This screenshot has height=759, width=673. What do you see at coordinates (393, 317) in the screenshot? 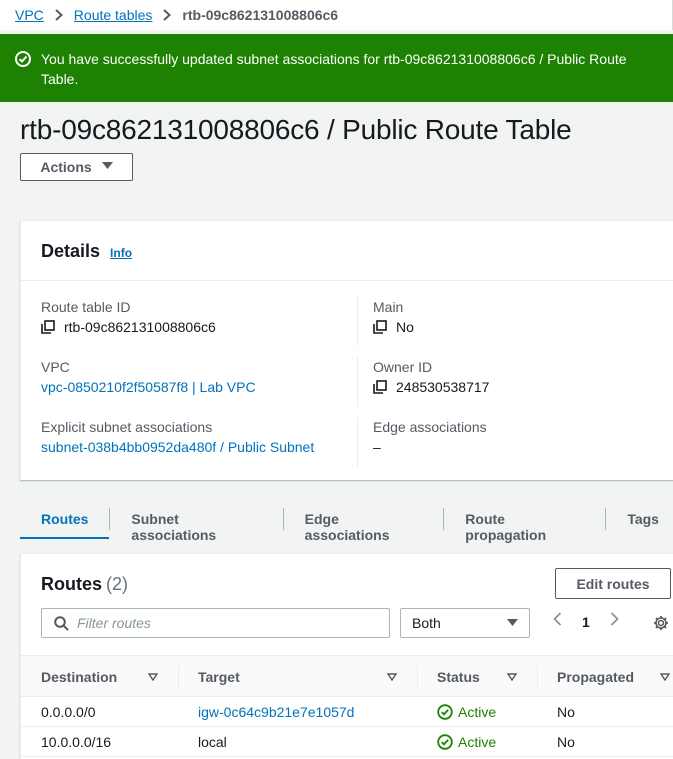
I see `field-main: Main No` at bounding box center [393, 317].